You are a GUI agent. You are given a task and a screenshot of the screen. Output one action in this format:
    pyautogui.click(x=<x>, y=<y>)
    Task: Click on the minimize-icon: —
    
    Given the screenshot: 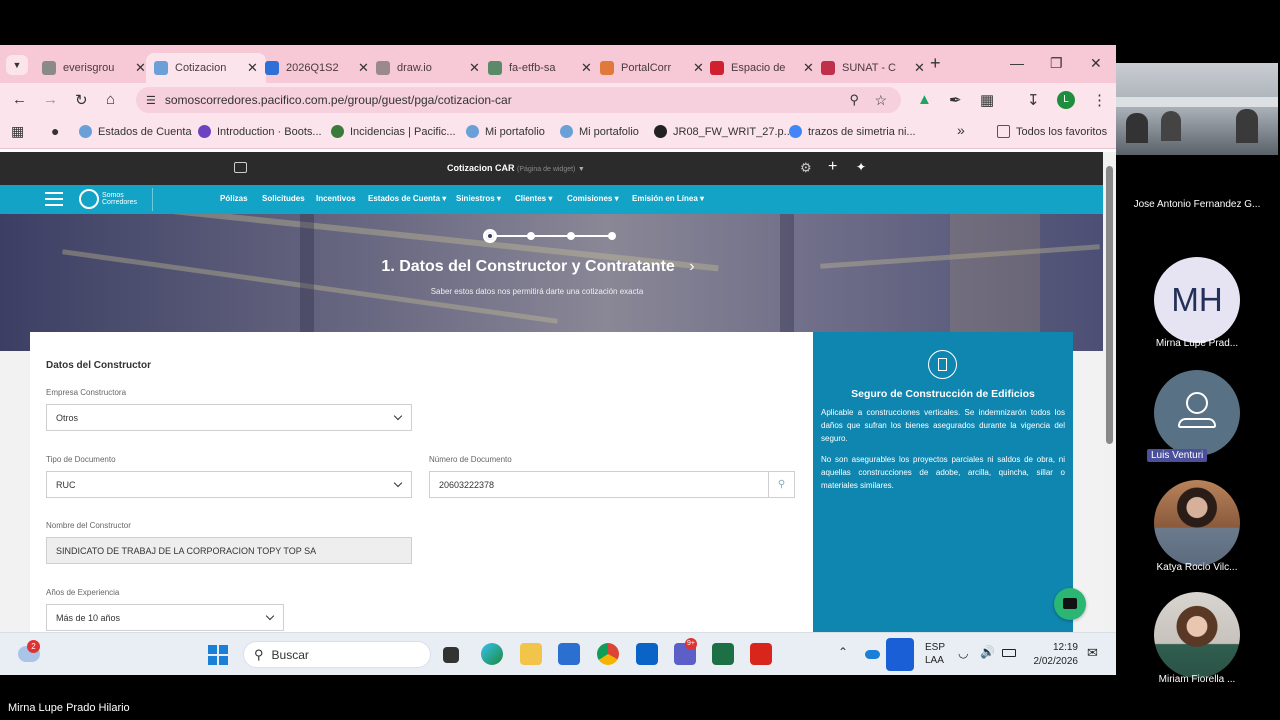 What is the action you would take?
    pyautogui.click(x=1017, y=63)
    